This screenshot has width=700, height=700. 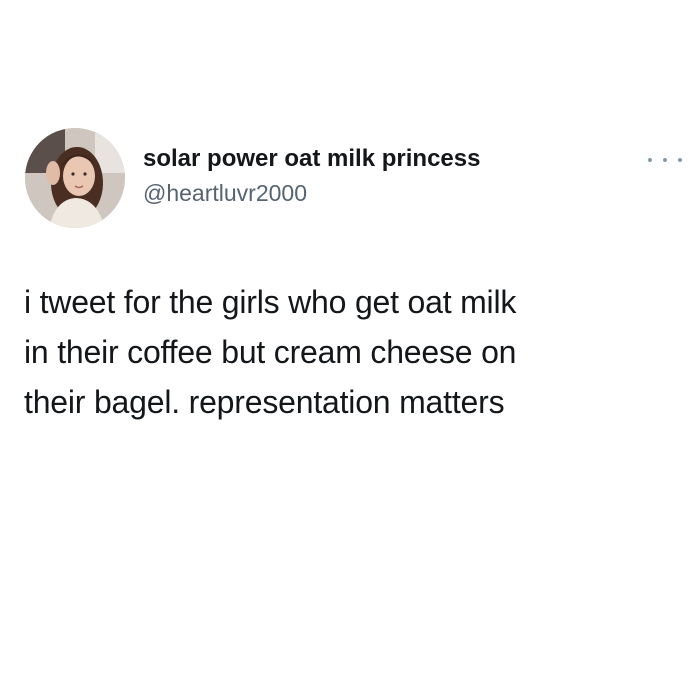 I want to click on tweet-text-line: in their coffee but cream cheese on, so click(x=270, y=352).